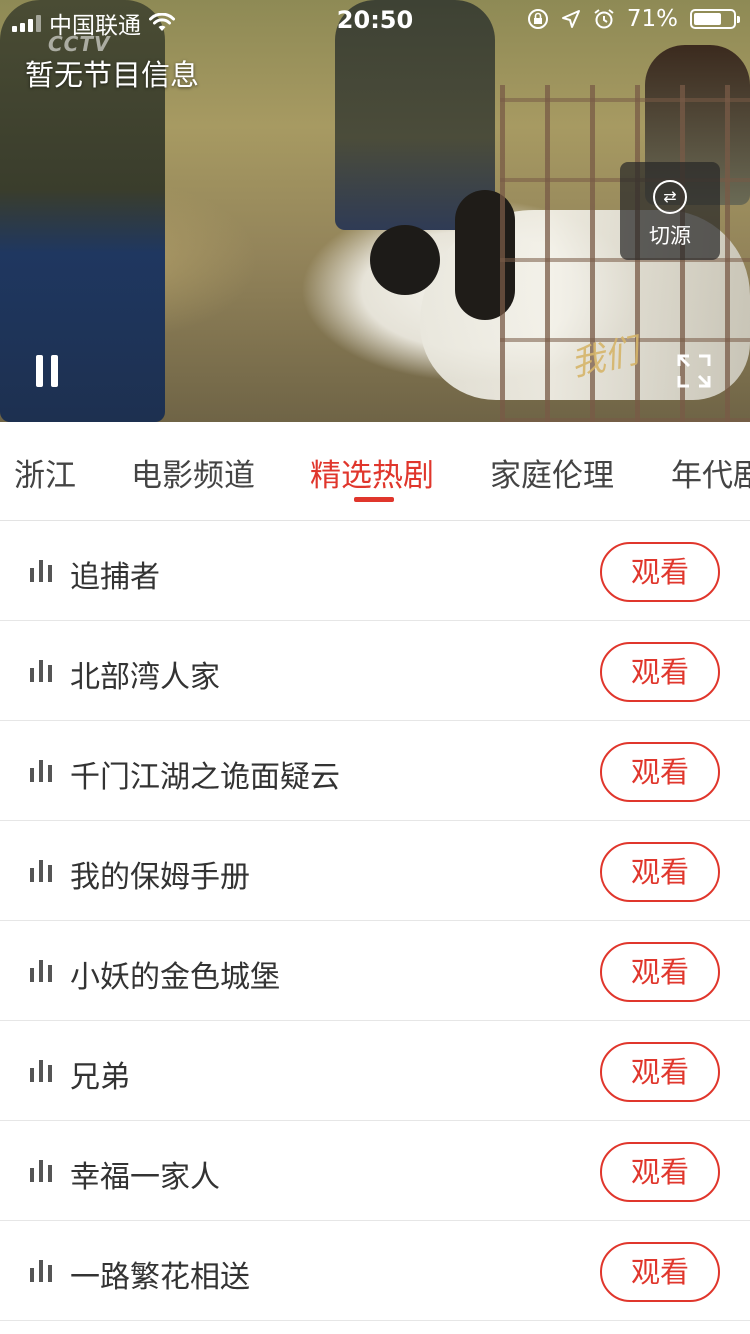 This screenshot has height=1334, width=750. What do you see at coordinates (100, 1077) in the screenshot?
I see `drama-title: 兄弟` at bounding box center [100, 1077].